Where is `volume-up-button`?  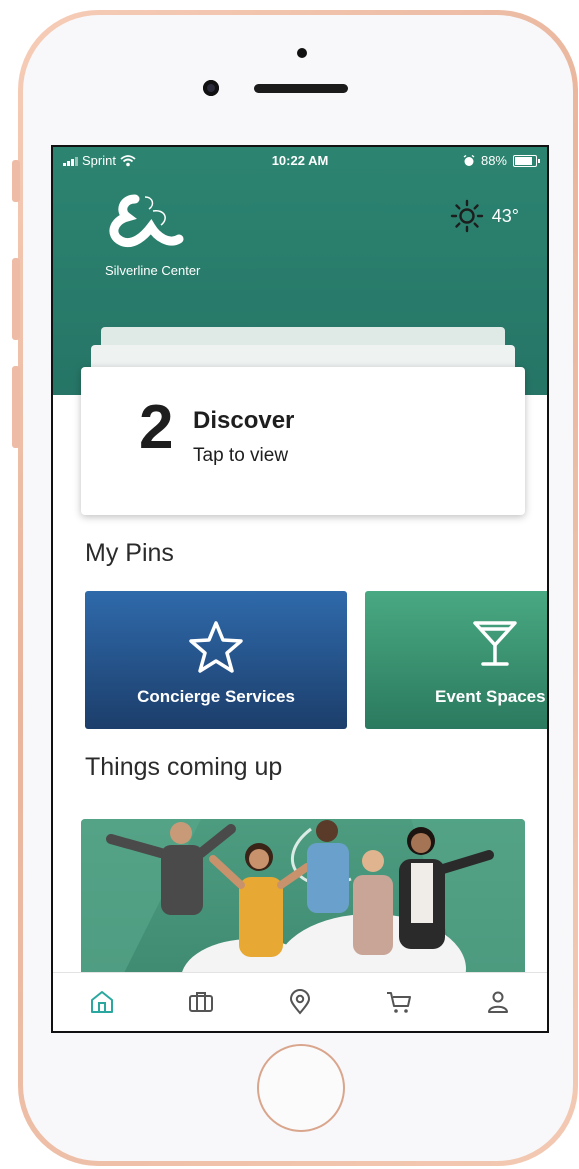
volume-up-button is located at coordinates (16, 299).